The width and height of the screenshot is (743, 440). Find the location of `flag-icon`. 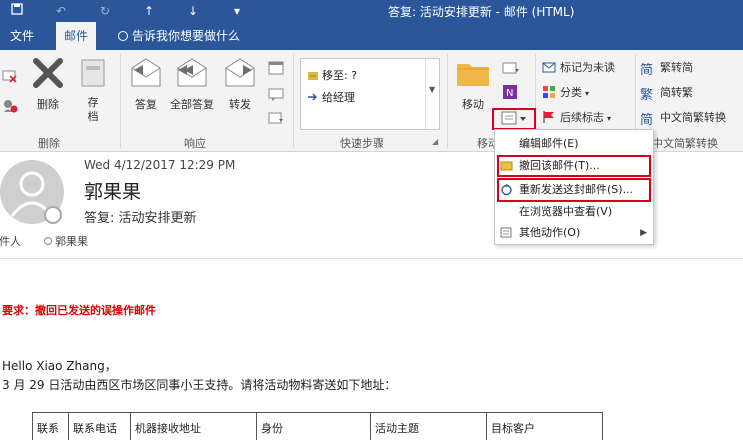

flag-icon is located at coordinates (548, 117).